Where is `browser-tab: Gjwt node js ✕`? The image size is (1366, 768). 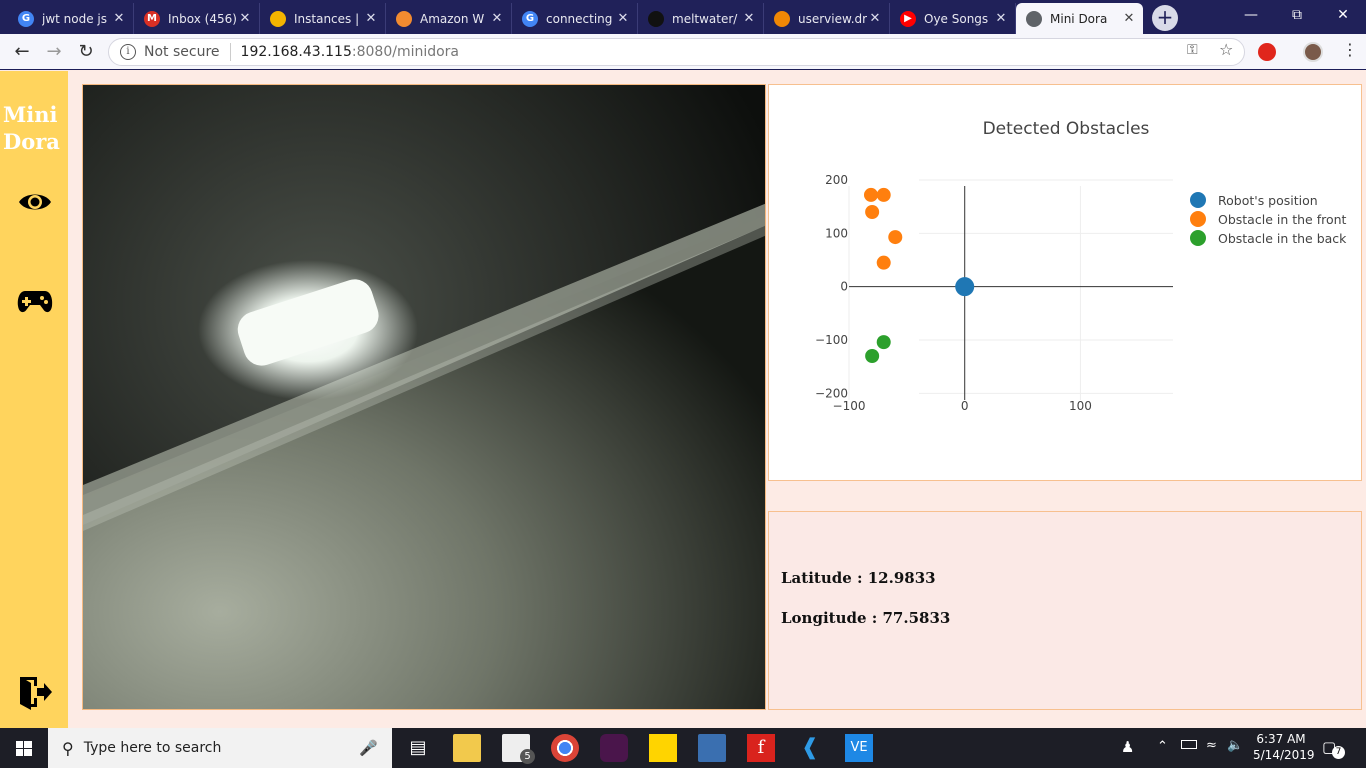 browser-tab: Gjwt node js ✕ is located at coordinates (71, 18).